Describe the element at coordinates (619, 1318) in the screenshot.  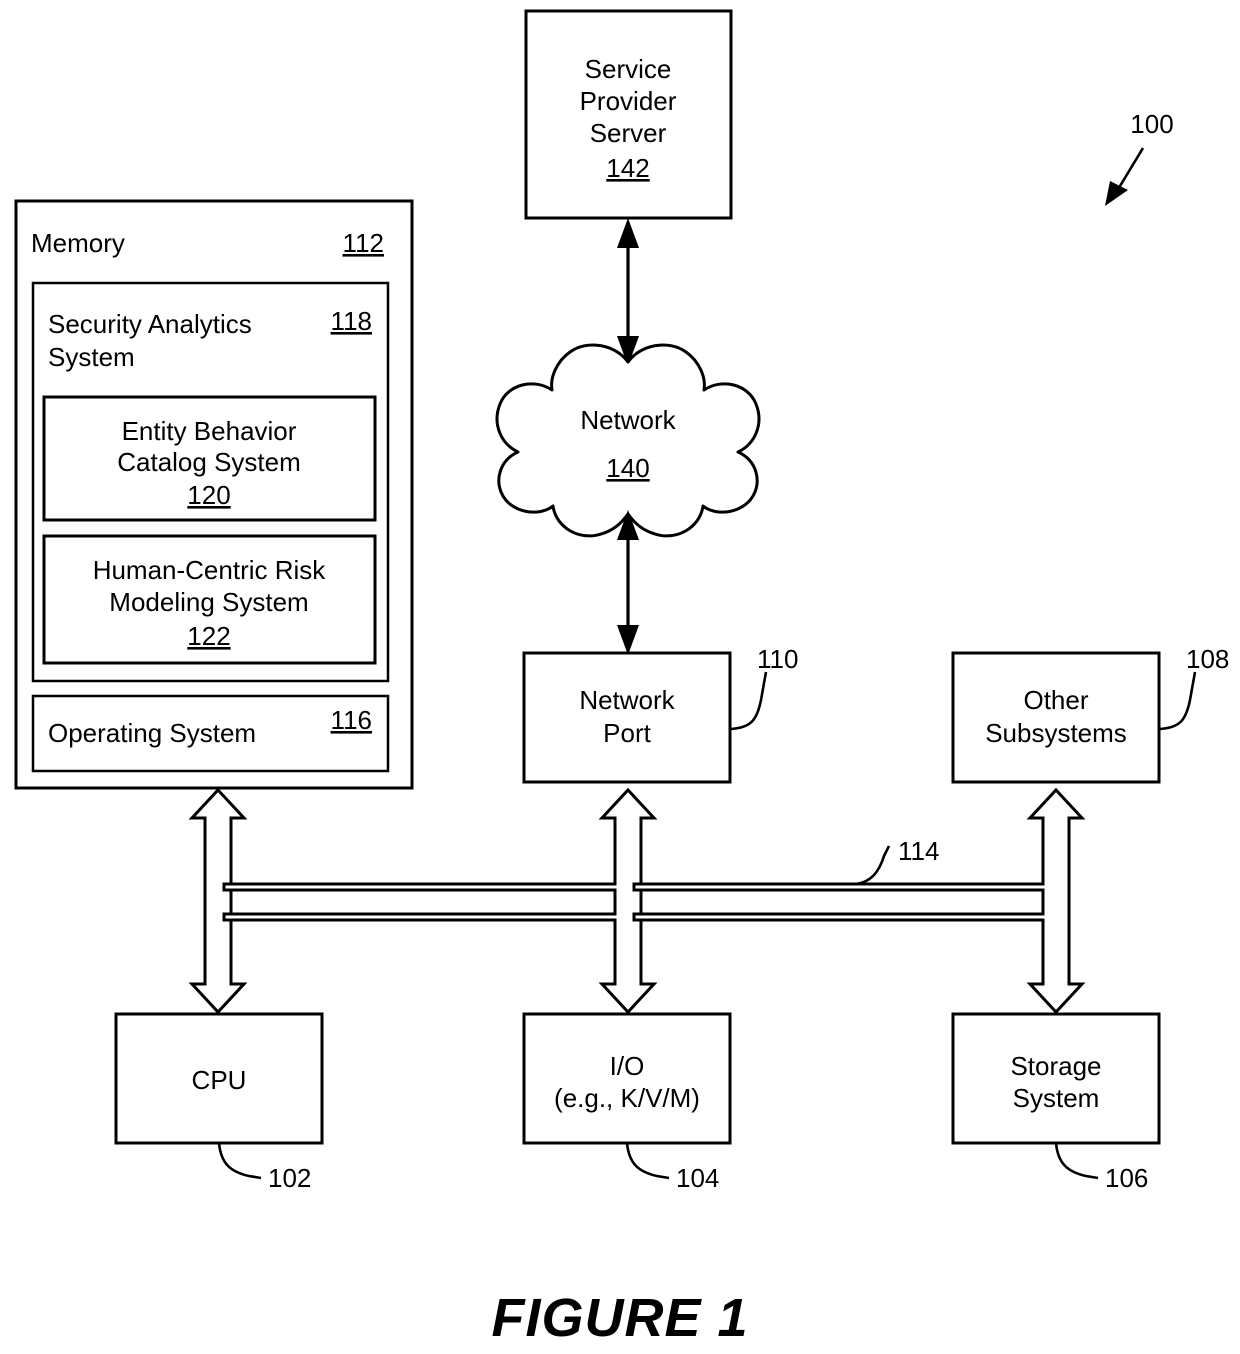
I see `figure-caption: FIGURE 1` at that location.